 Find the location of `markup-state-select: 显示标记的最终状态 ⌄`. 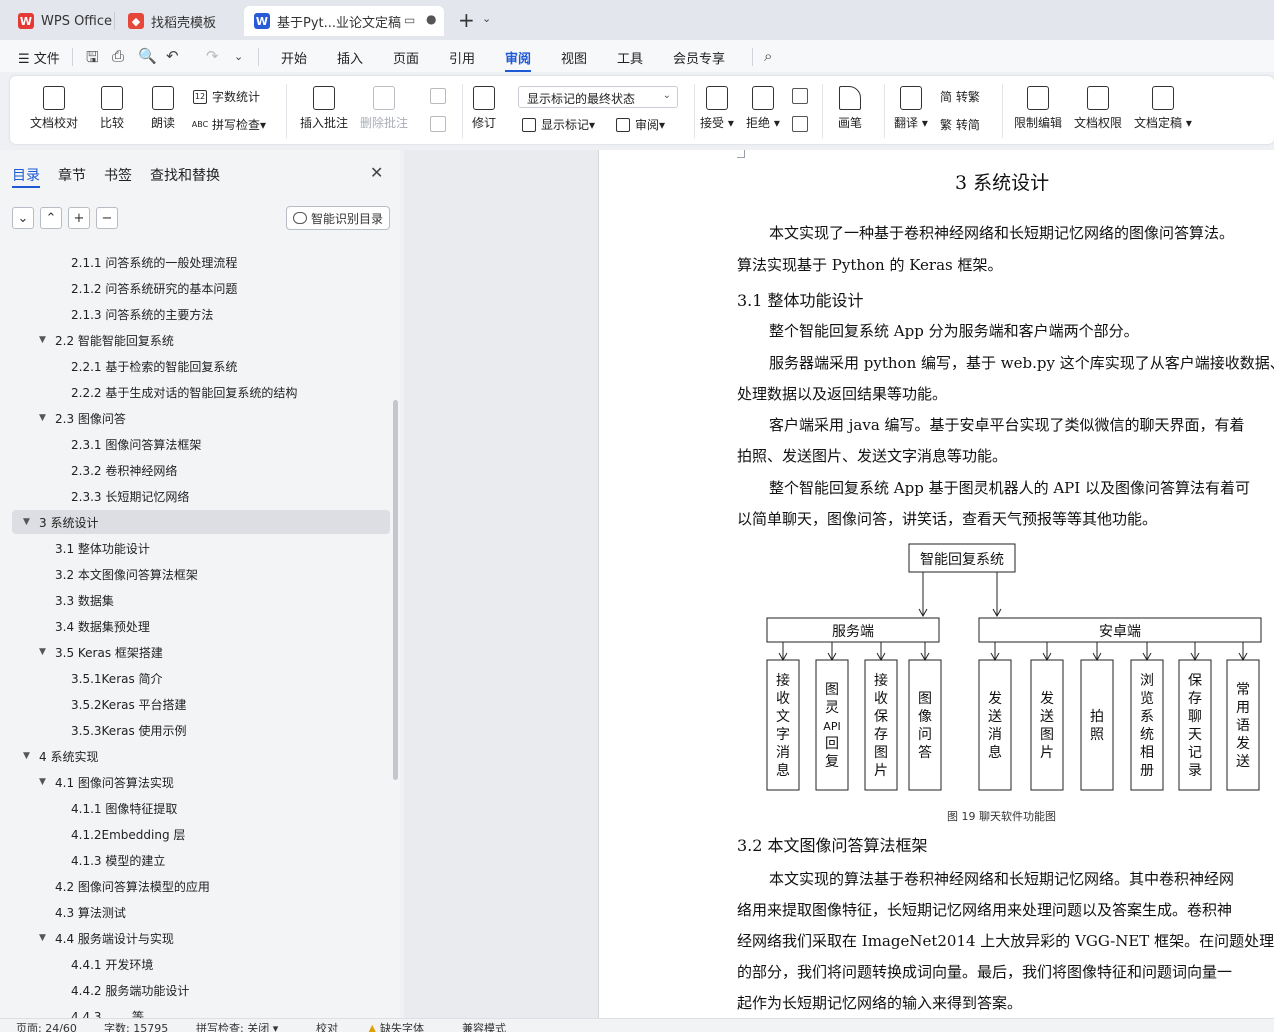

markup-state-select: 显示标记的最终状态 ⌄ is located at coordinates (598, 97).